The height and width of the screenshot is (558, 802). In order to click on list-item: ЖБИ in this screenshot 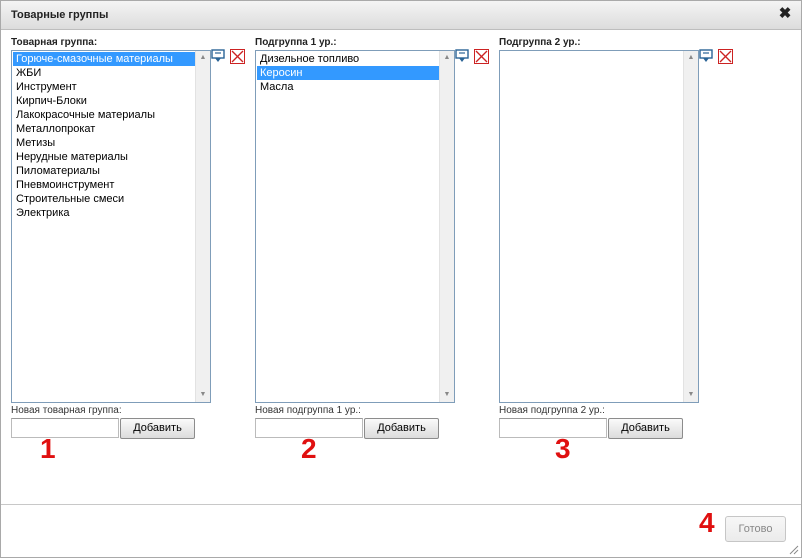, I will do `click(104, 73)`.